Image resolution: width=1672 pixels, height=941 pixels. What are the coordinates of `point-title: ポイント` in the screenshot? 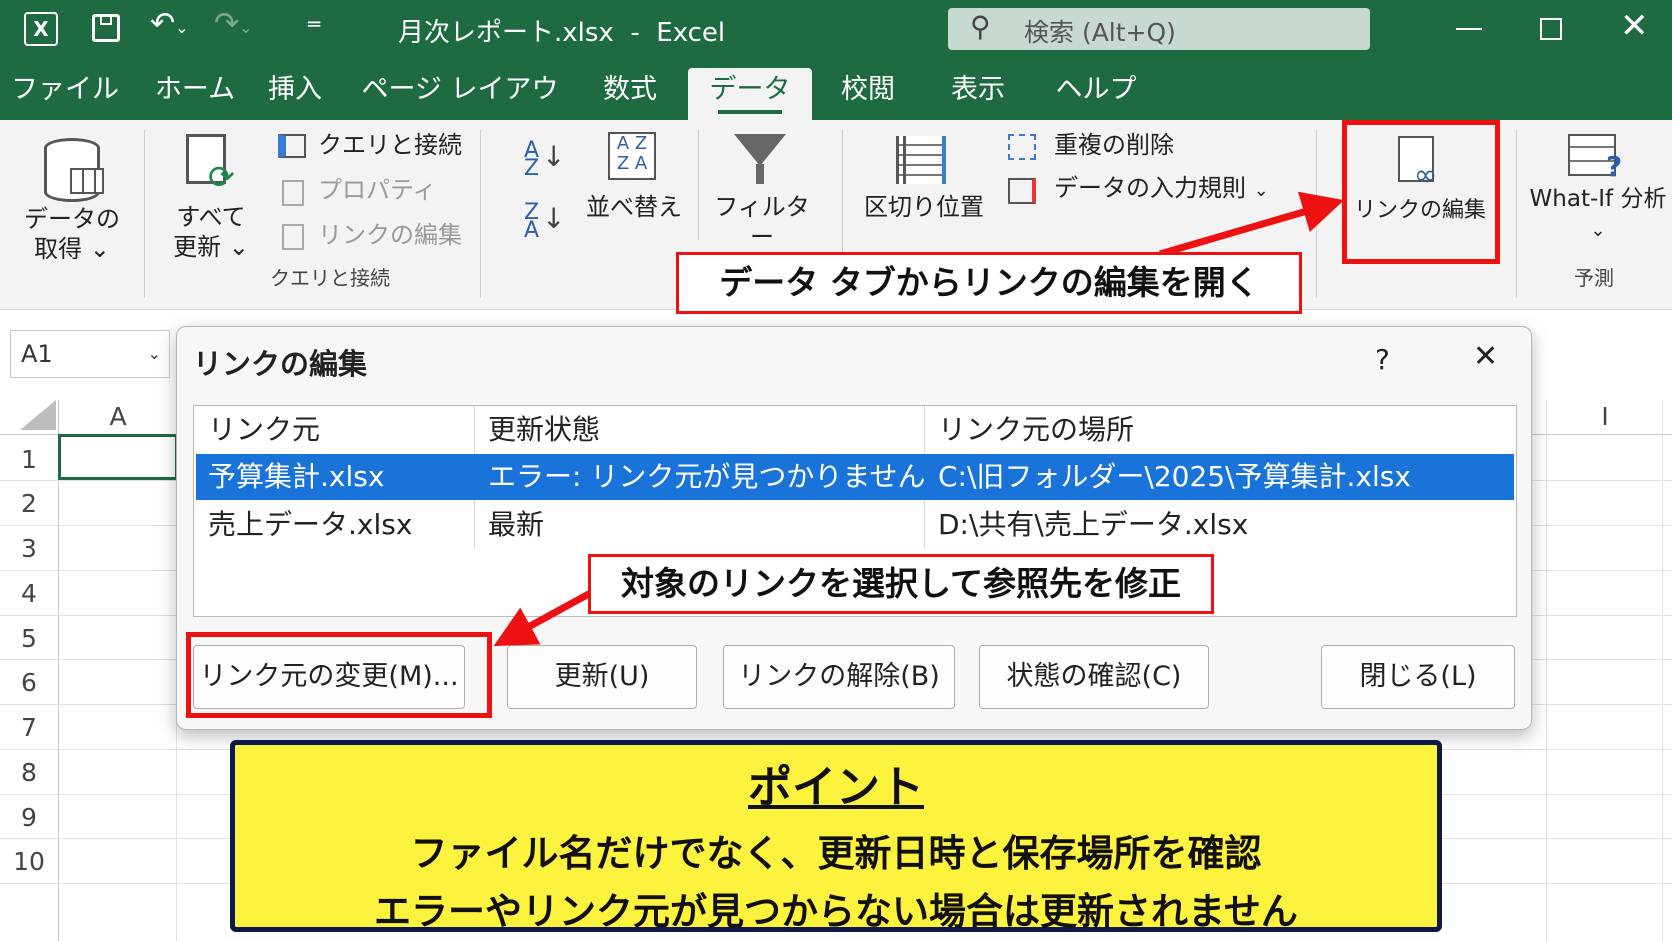 It's located at (836, 787).